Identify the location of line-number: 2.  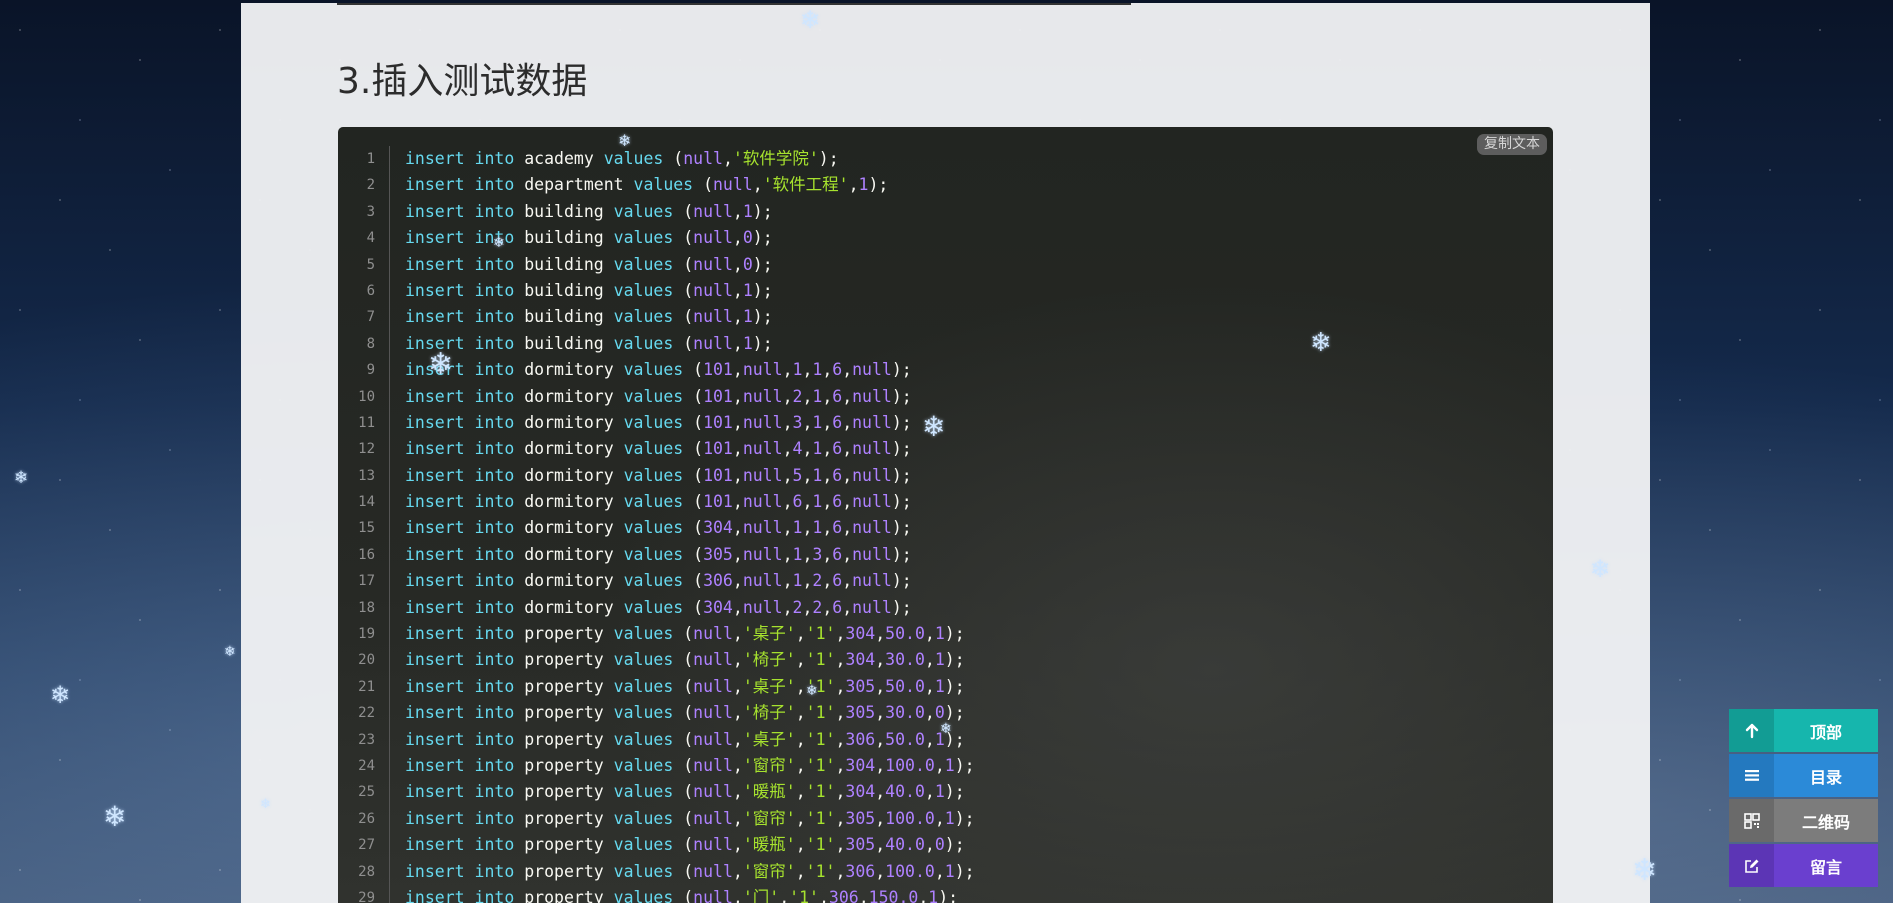
(370, 185).